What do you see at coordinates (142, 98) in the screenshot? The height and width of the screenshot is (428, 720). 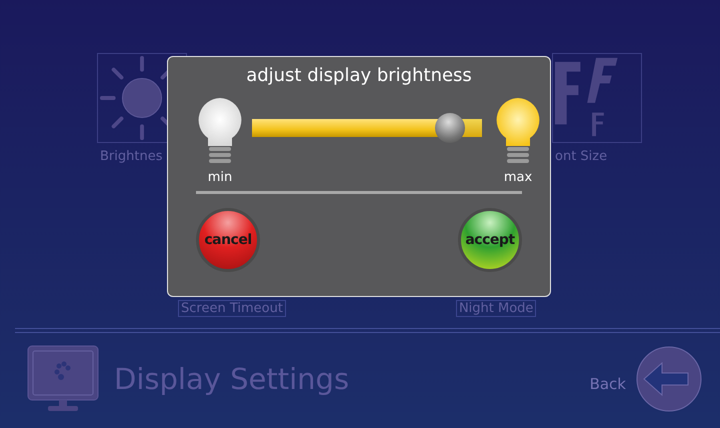 I see `sun-icon` at bounding box center [142, 98].